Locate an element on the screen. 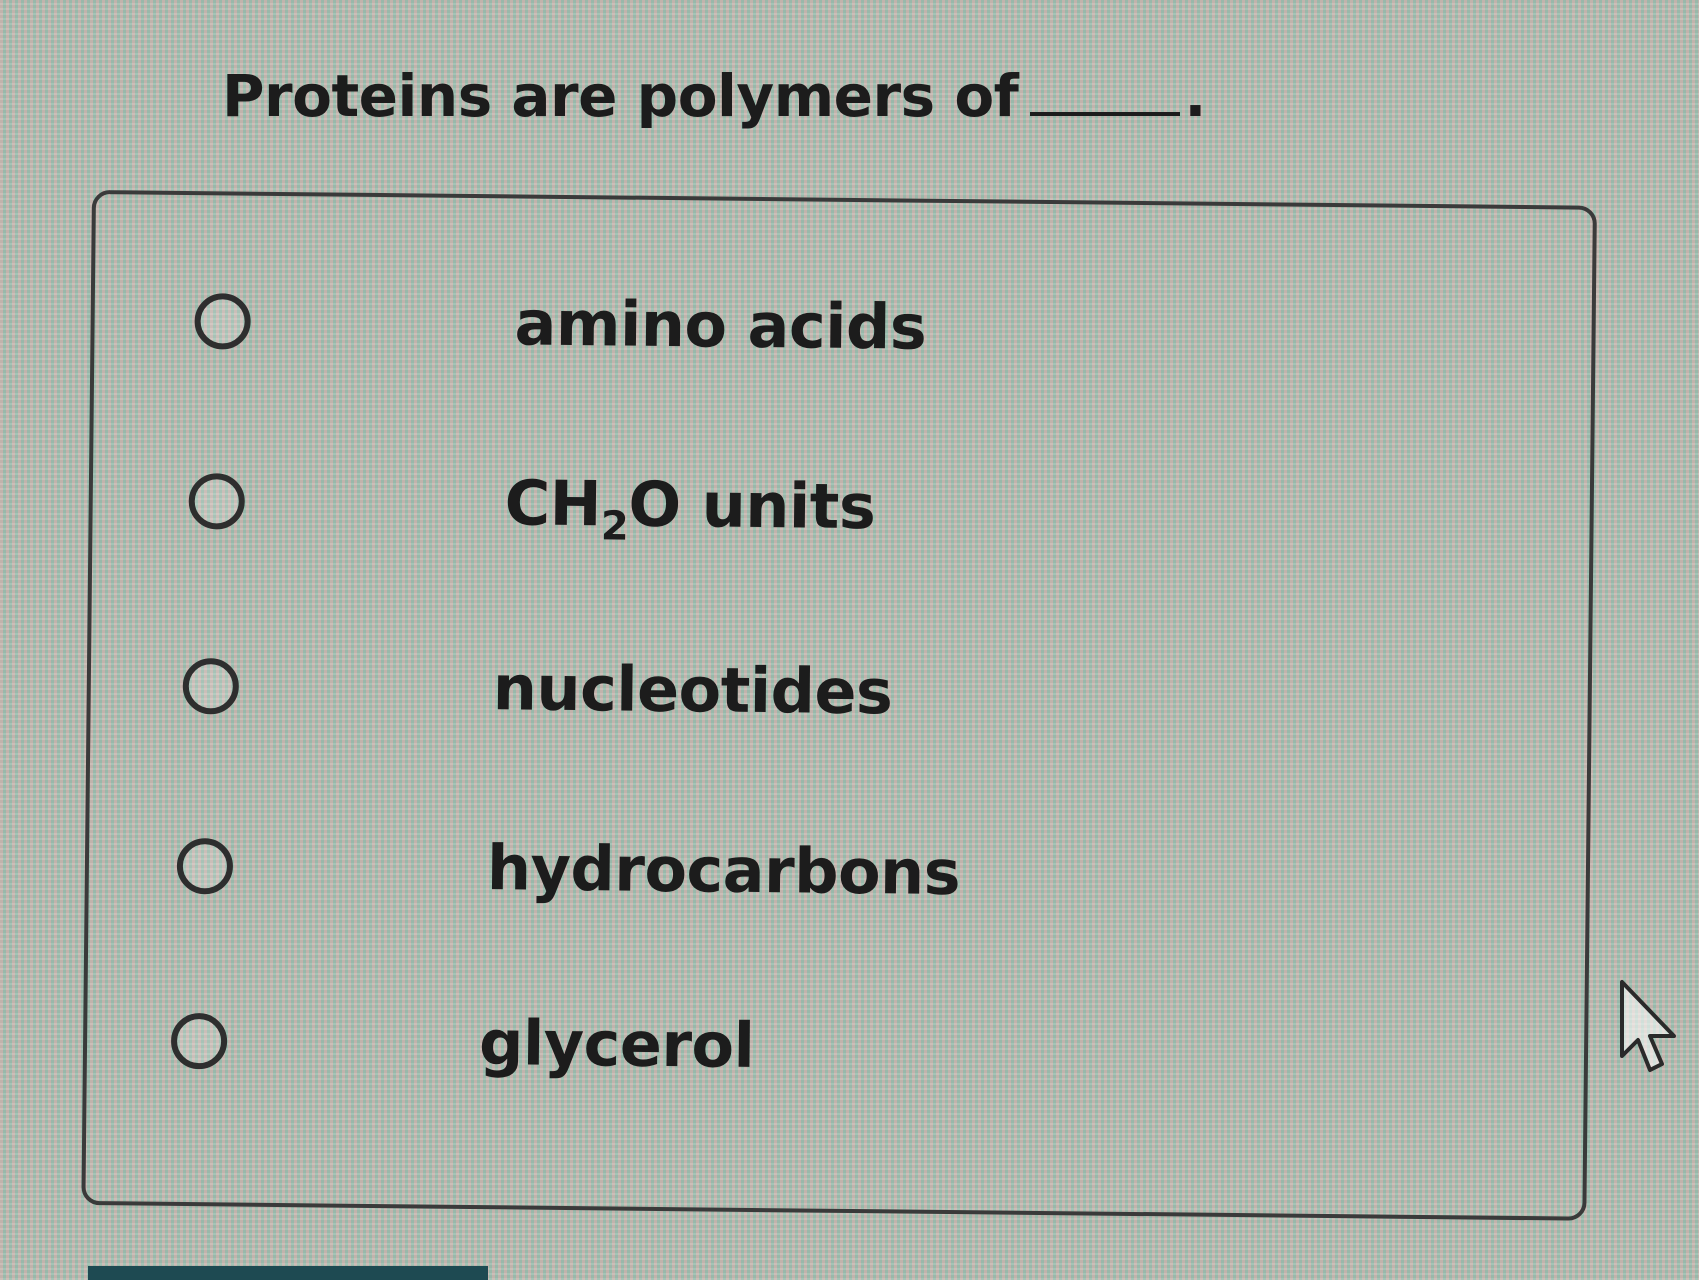  question-prompt: Proteins are polymers of. is located at coordinates (714, 96).